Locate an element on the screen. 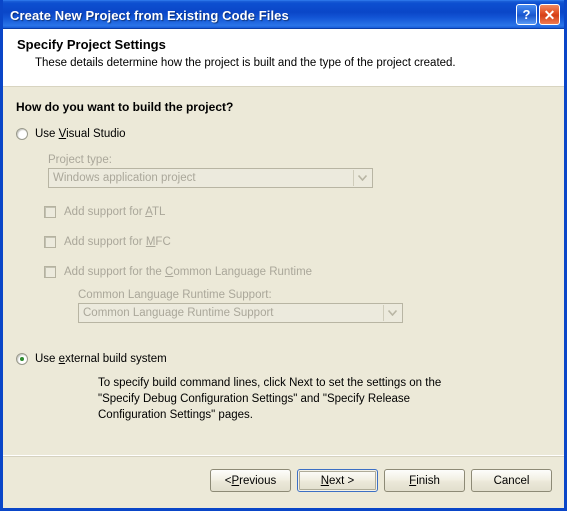 This screenshot has height=511, width=567. dialog-footer: < Previous Next > Finish Cancel is located at coordinates (283, 480).